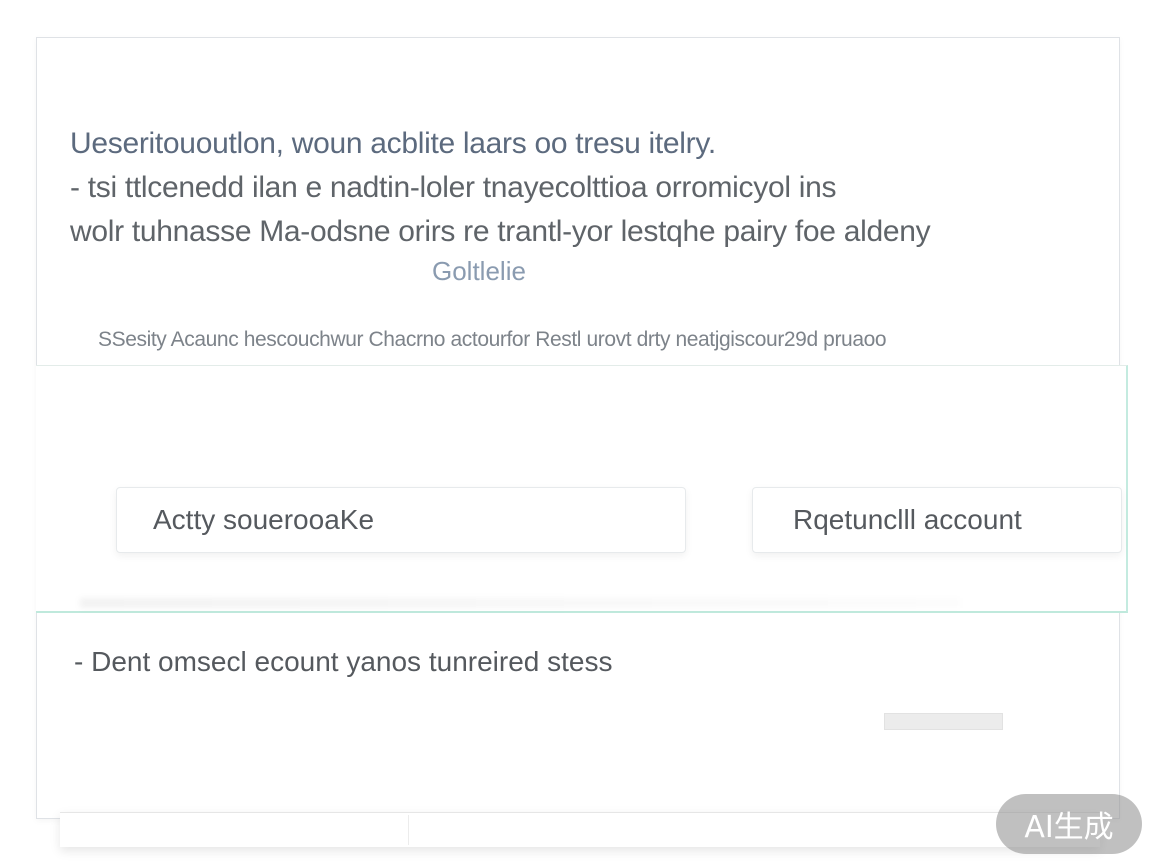  Describe the element at coordinates (1069, 824) in the screenshot. I see `ai-generated-watermark: AI生成` at that location.